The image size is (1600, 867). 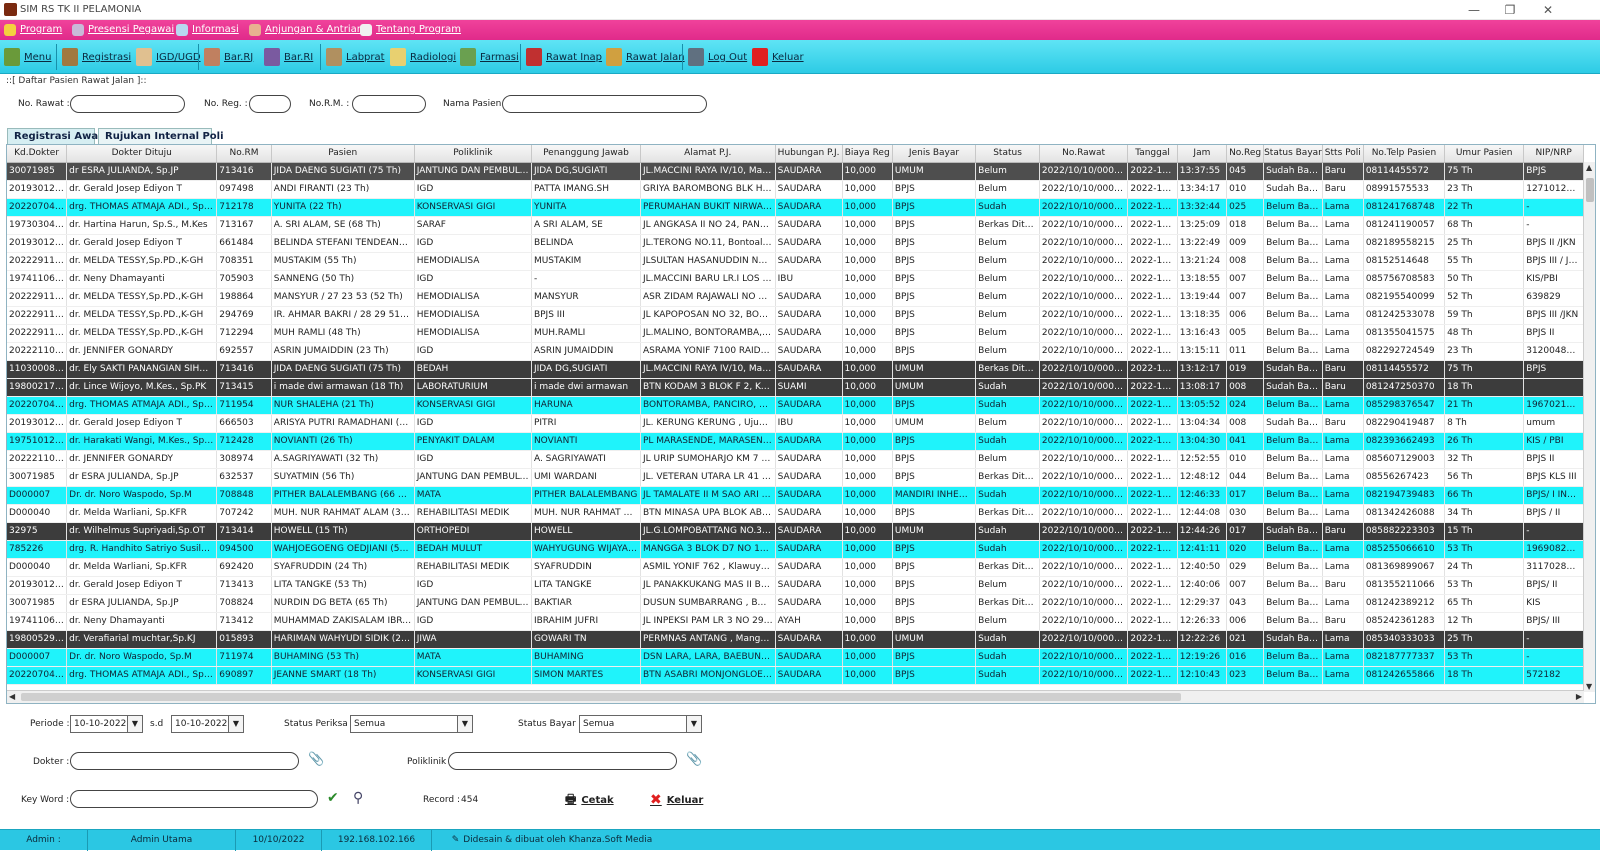 What do you see at coordinates (473, 154) in the screenshot?
I see `column-header: Poliklinik` at bounding box center [473, 154].